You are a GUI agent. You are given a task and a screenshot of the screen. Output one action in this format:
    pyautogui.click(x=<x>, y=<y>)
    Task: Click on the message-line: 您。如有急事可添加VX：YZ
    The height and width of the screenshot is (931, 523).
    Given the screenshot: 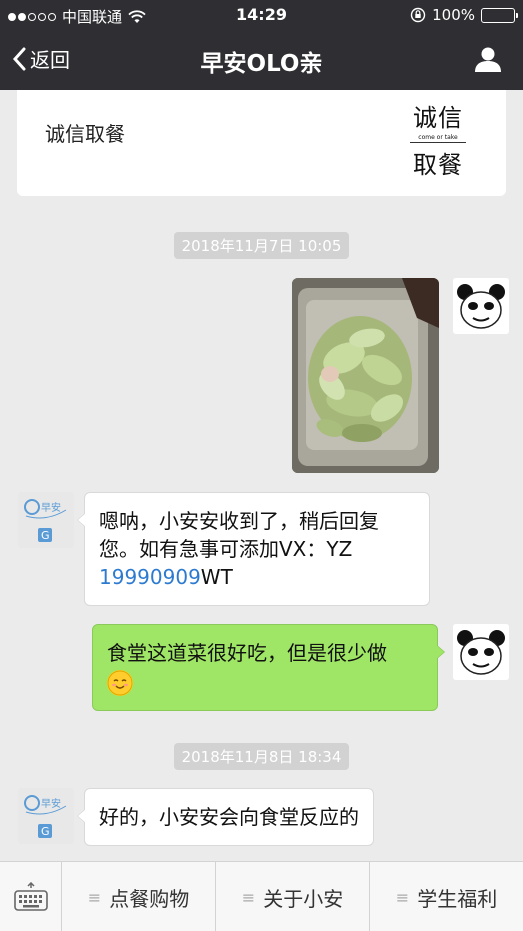 What is the action you would take?
    pyautogui.click(x=226, y=549)
    